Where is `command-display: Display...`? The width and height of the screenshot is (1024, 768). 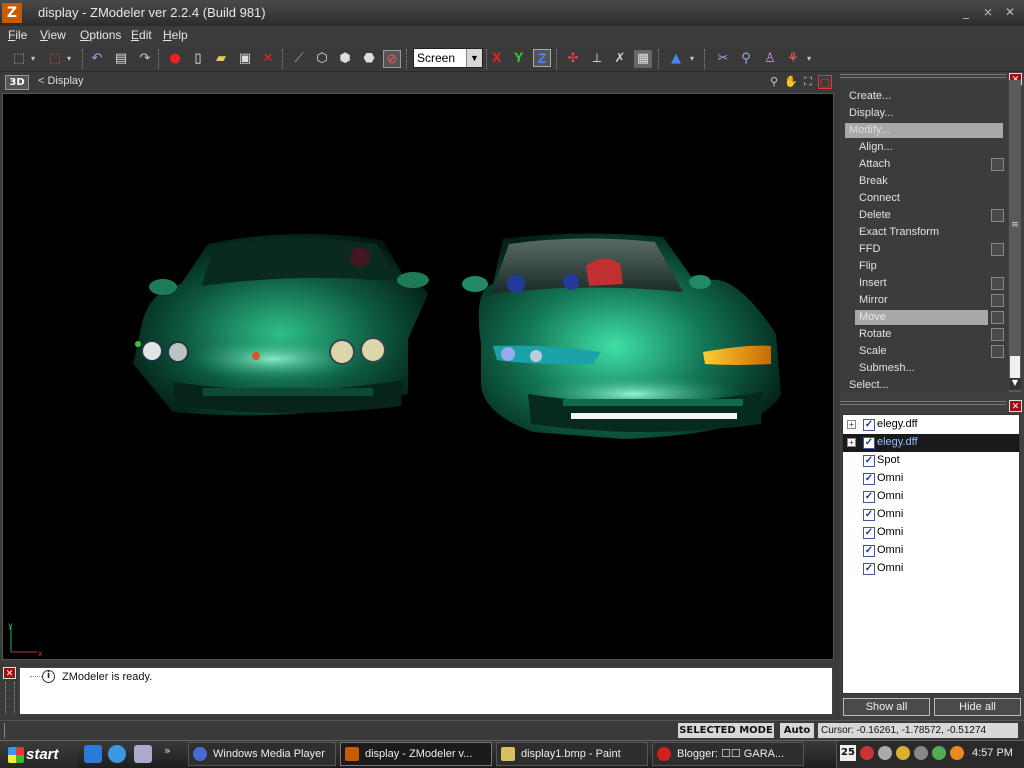 command-display: Display... is located at coordinates (871, 113).